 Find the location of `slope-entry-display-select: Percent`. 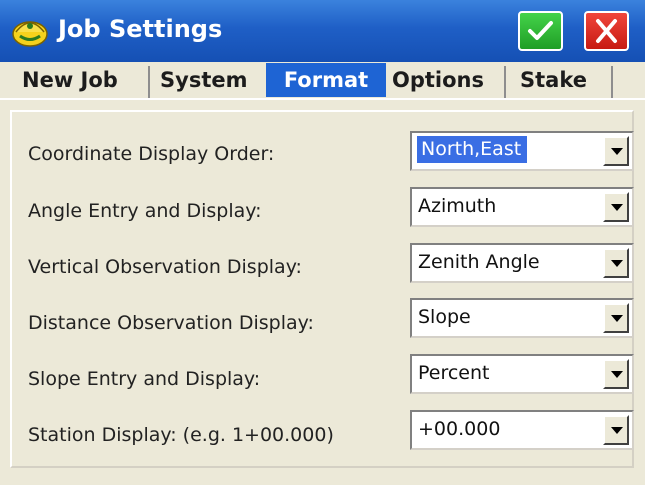

slope-entry-display-select: Percent is located at coordinates (522, 374).